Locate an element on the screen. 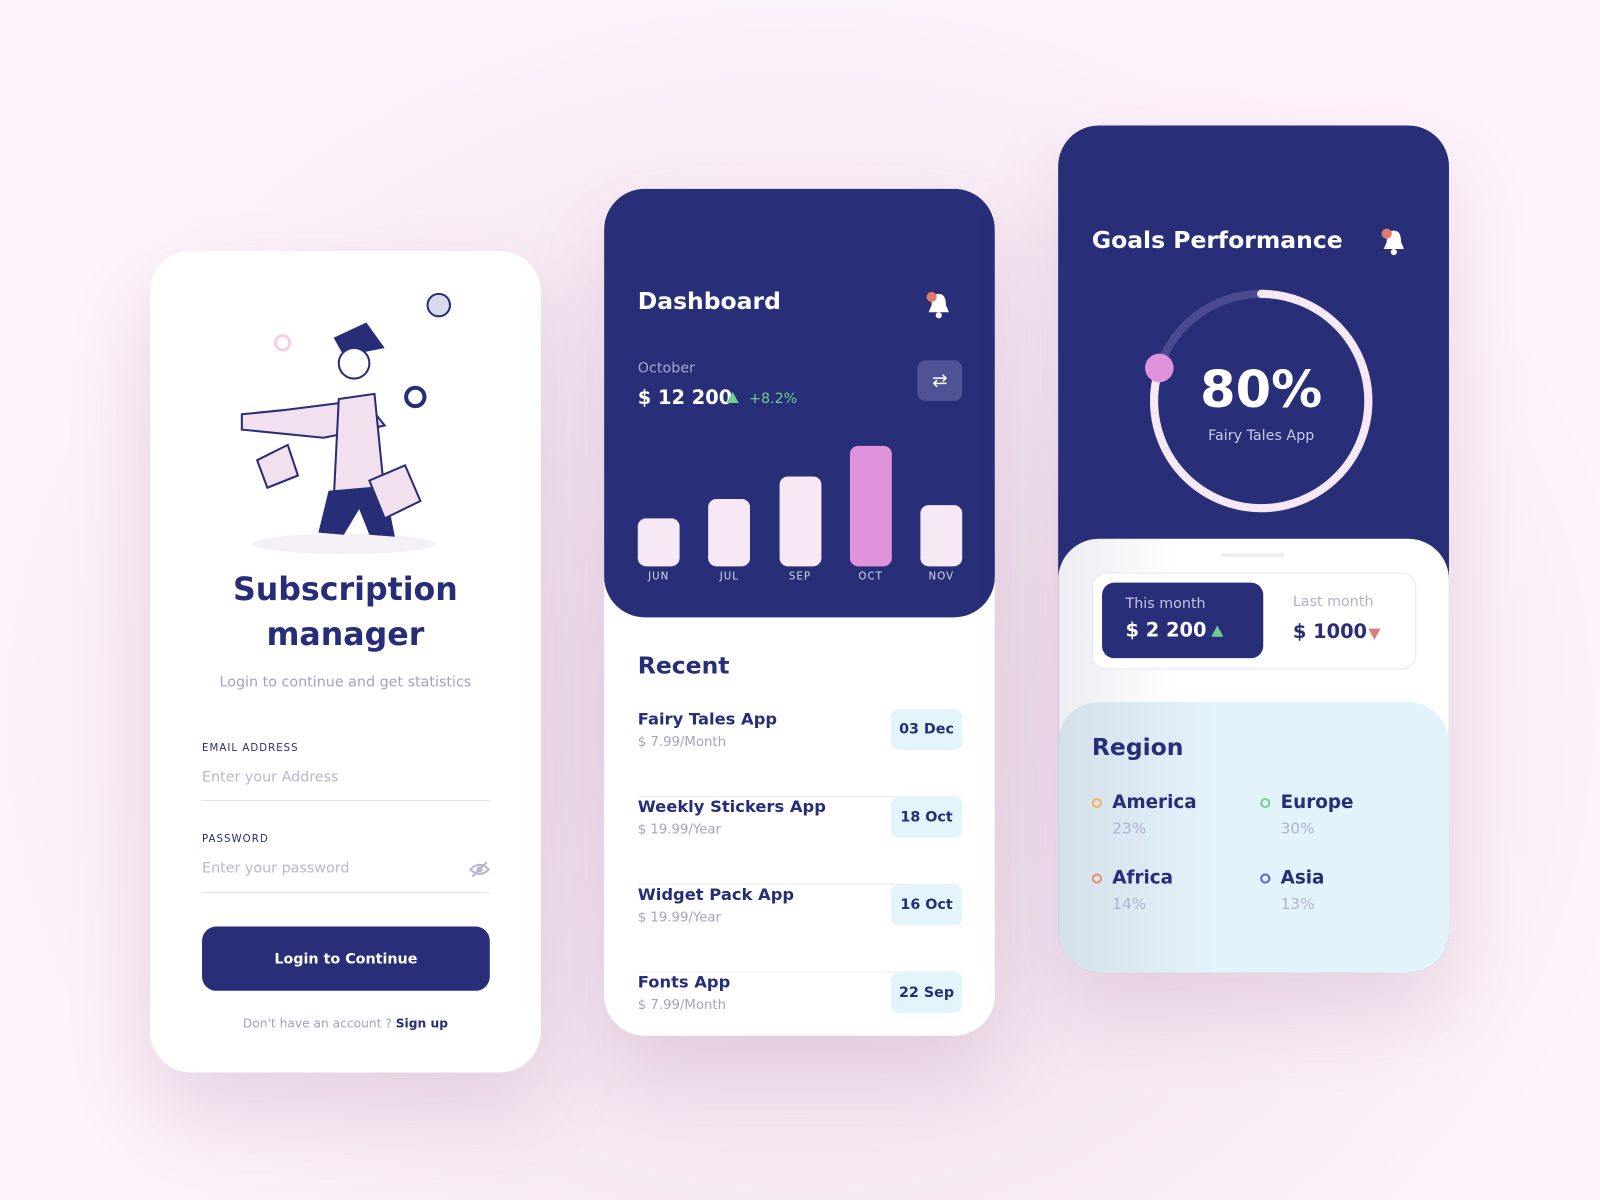  region-name: Europe is located at coordinates (1317, 802).